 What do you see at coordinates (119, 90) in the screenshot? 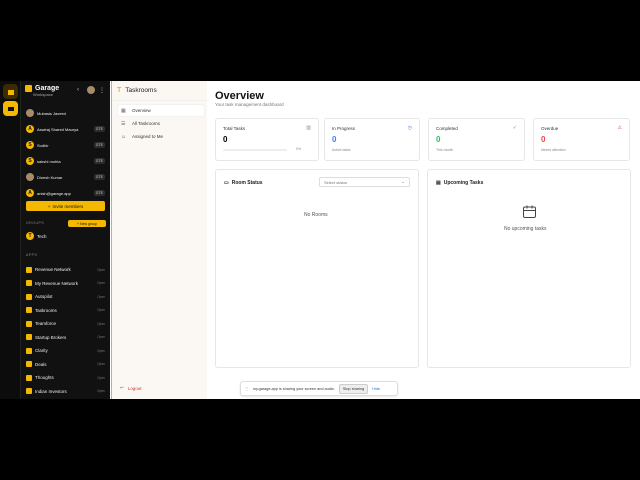
I see `taskrooms-logo-icon: T` at bounding box center [119, 90].